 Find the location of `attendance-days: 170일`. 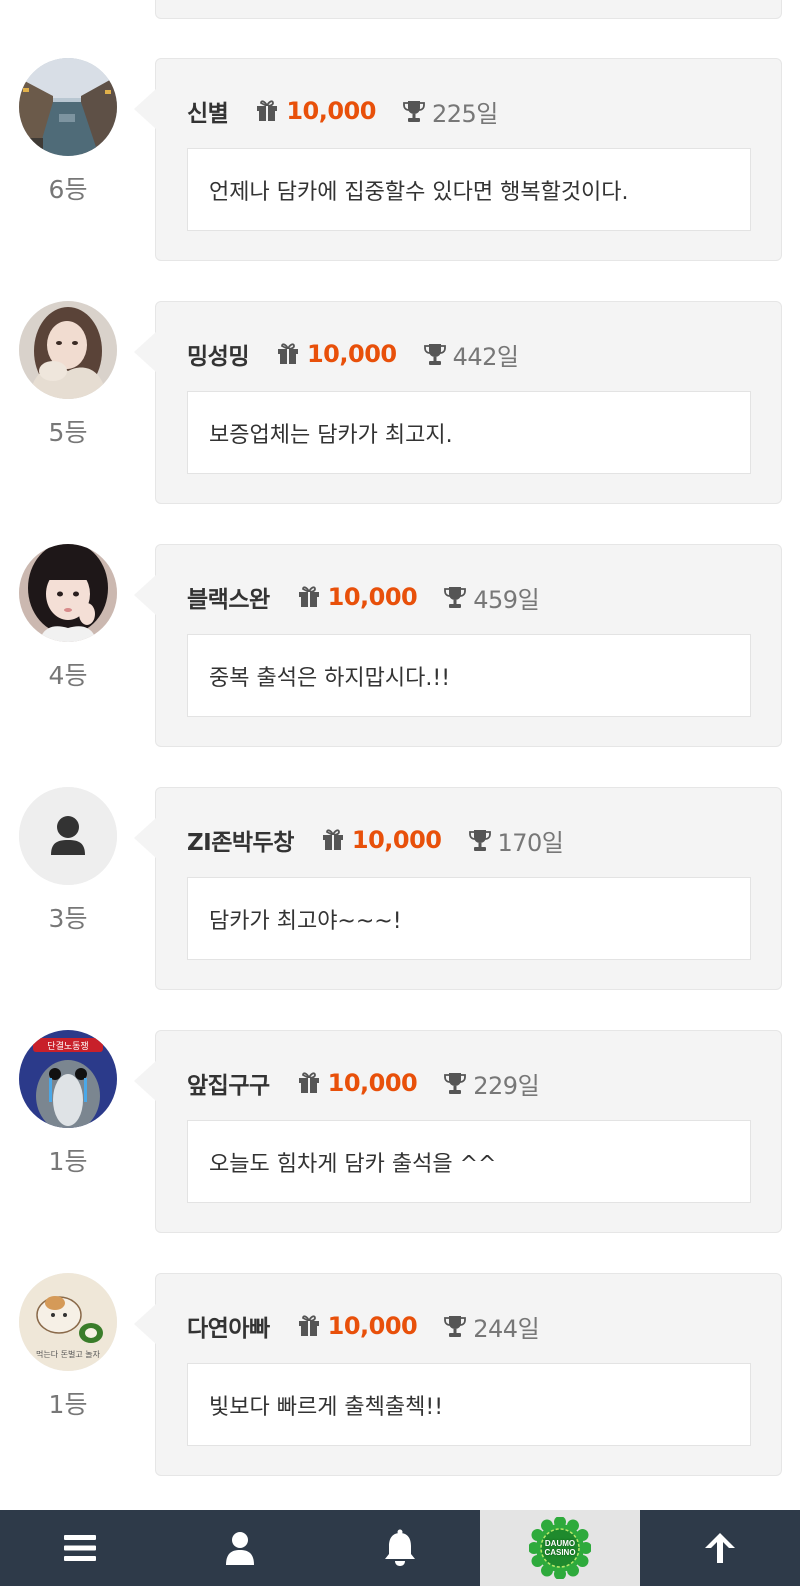

attendance-days: 170일 is located at coordinates (530, 842).